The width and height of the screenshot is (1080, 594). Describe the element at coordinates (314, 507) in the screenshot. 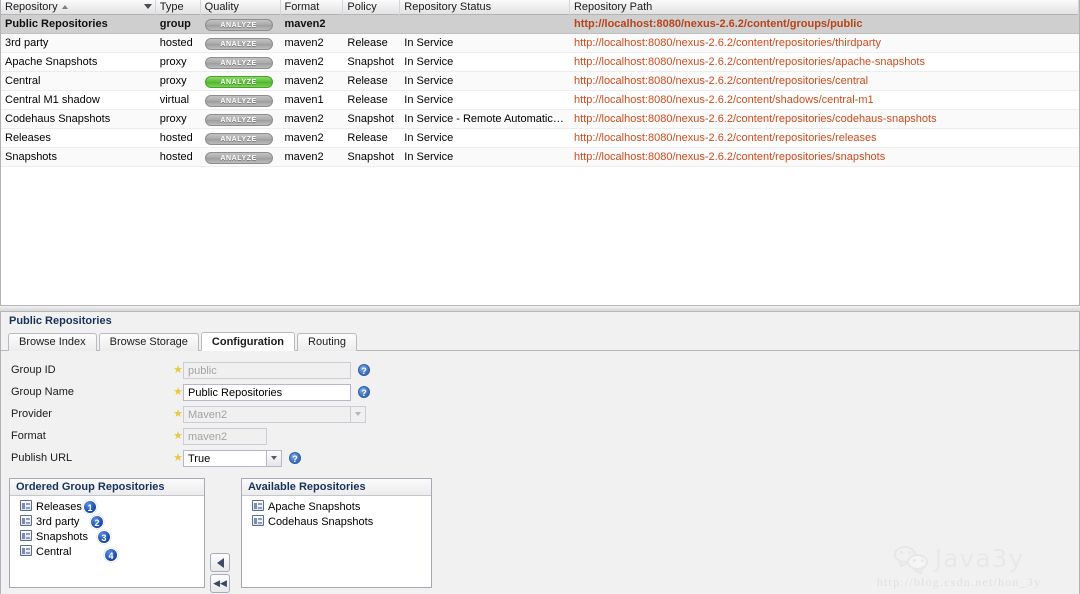

I see `list-item-label: Apache Snapshots` at that location.